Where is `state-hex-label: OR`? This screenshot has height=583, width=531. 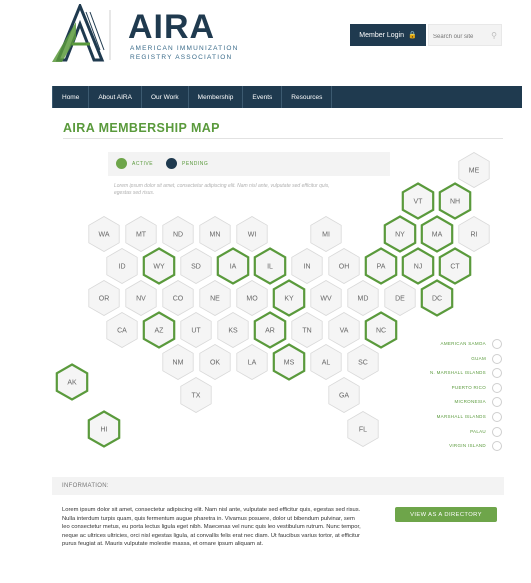 state-hex-label: OR is located at coordinates (104, 299).